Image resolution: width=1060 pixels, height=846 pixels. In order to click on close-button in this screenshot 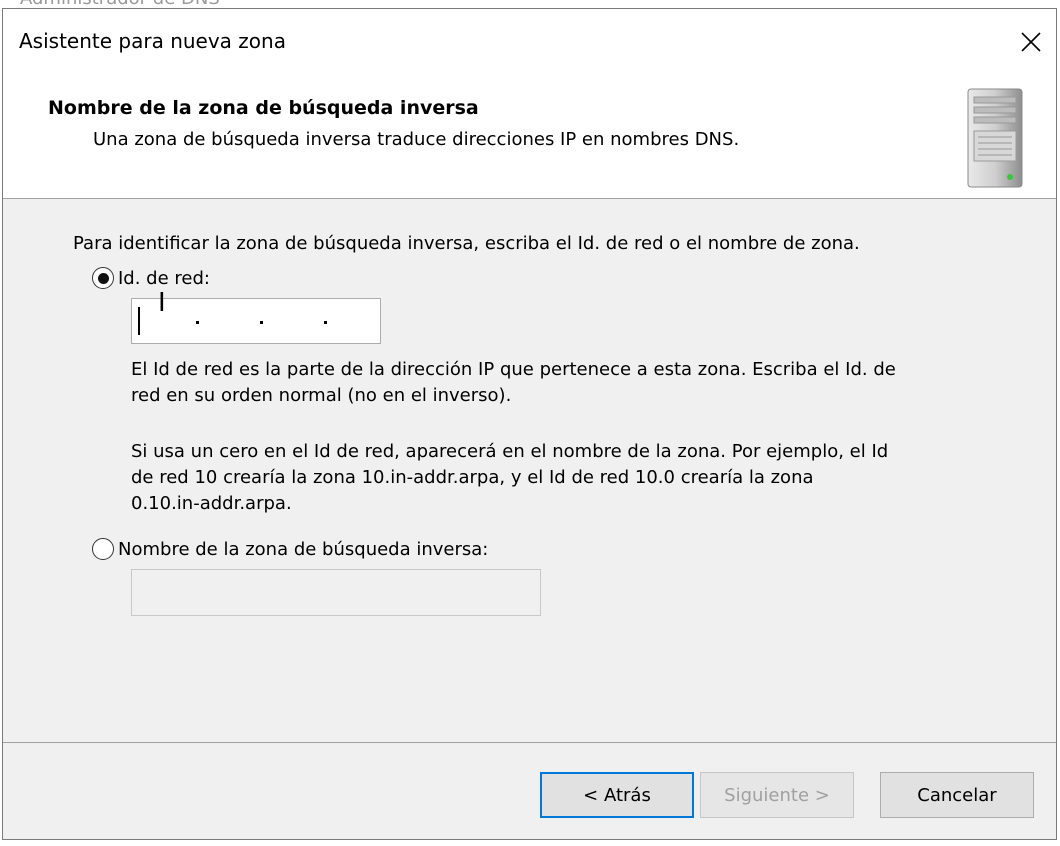, I will do `click(1031, 42)`.